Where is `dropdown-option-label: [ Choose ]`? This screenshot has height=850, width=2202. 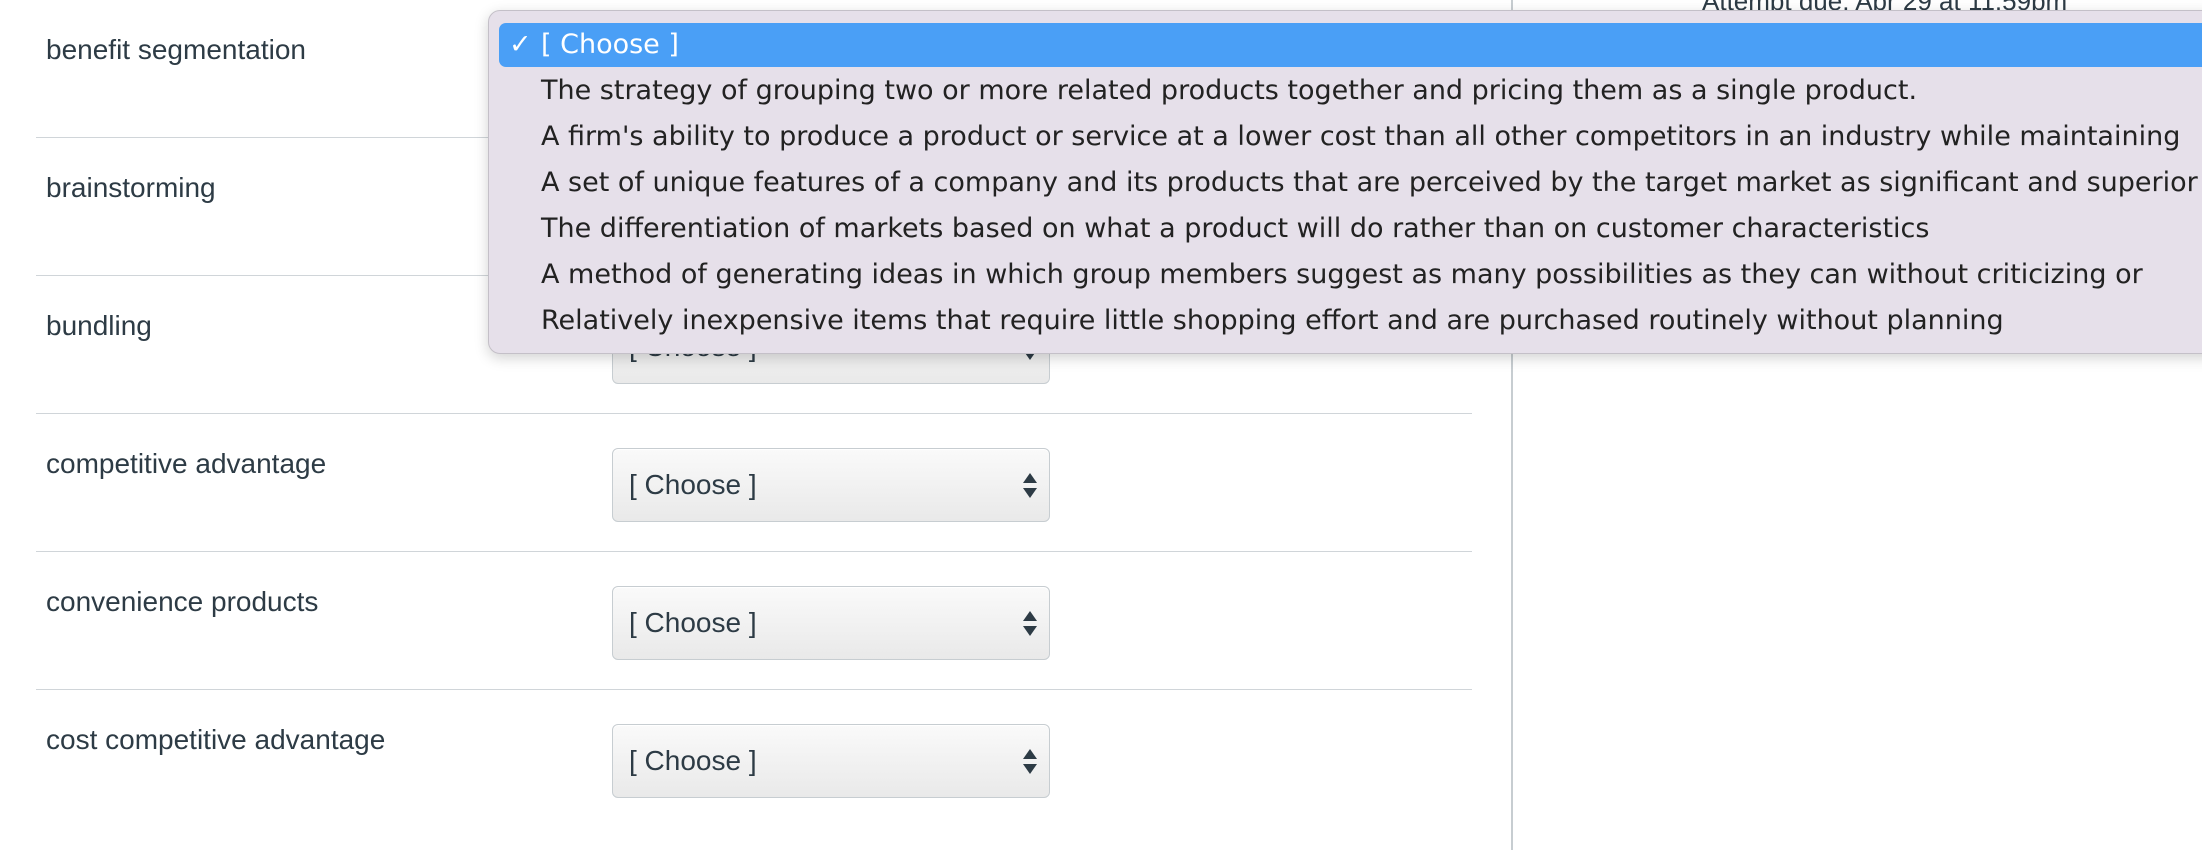
dropdown-option-label: [ Choose ] is located at coordinates (610, 44).